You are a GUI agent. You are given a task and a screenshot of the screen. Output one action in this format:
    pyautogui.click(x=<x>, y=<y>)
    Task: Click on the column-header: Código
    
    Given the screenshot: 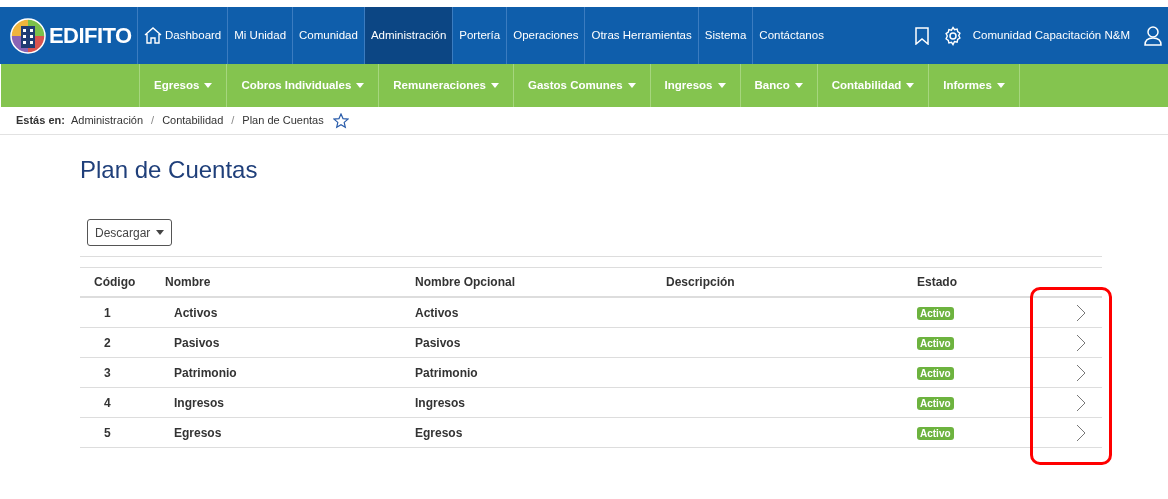 What is the action you would take?
    pyautogui.click(x=115, y=282)
    